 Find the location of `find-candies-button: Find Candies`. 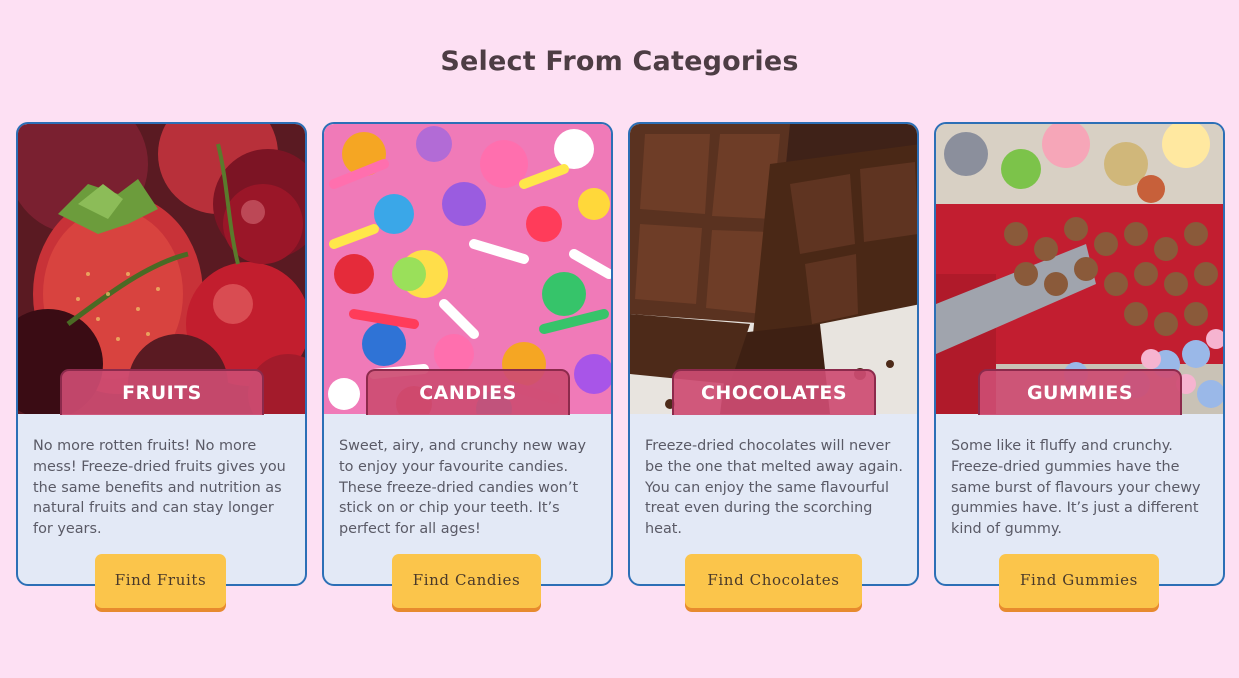

find-candies-button: Find Candies is located at coordinates (466, 581).